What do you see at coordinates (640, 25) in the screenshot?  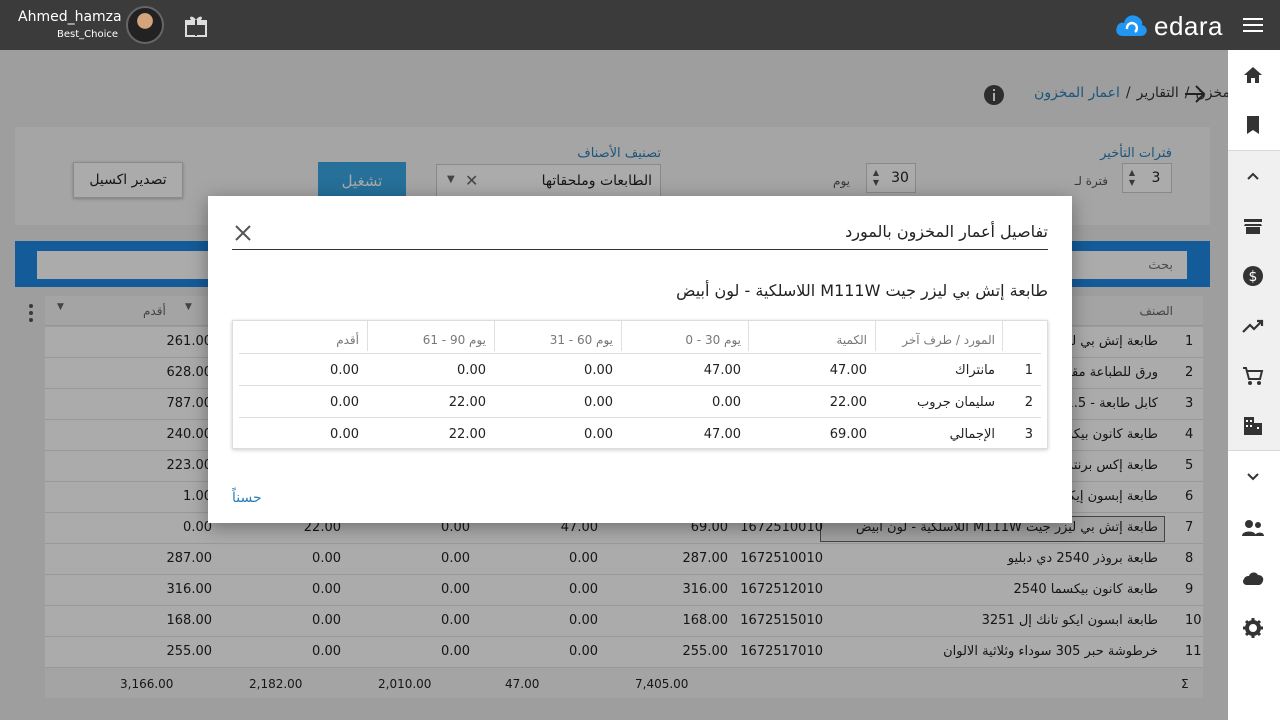 I see `top-bar: Ahmed_hamza Best_Choice edara` at bounding box center [640, 25].